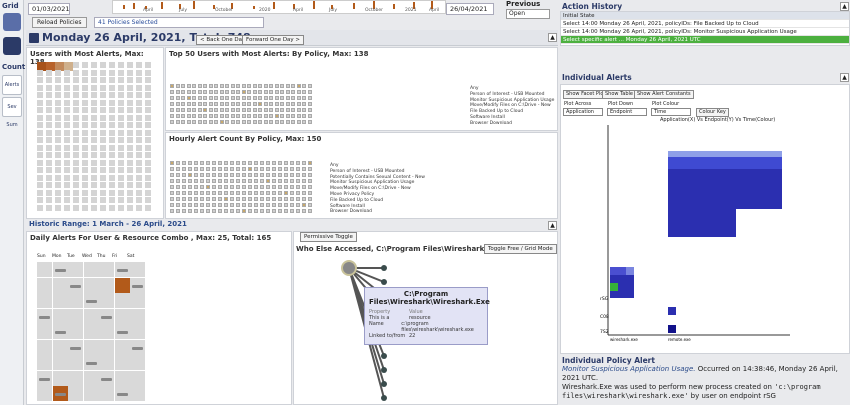 Image resolution: width=850 pixels, height=405 pixels. Describe the element at coordinates (664, 94) in the screenshot. I see `alert-constants-tab: Show Alert Constants` at that location.